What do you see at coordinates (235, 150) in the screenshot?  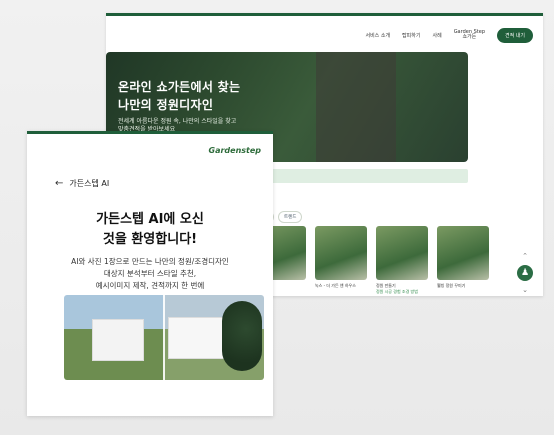 I see `brand-logo: Gardenstep` at bounding box center [235, 150].